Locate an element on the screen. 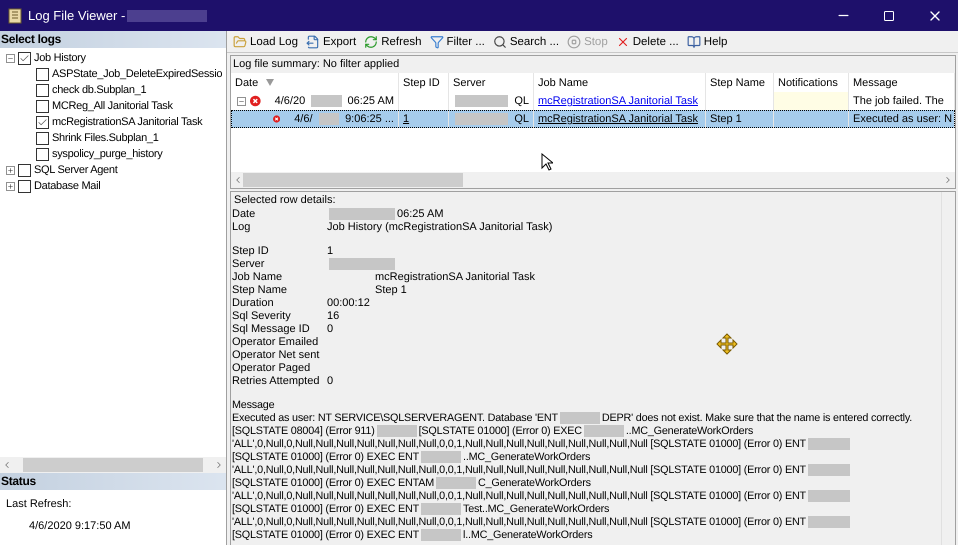  field-label: Sql Message ID is located at coordinates (271, 329).